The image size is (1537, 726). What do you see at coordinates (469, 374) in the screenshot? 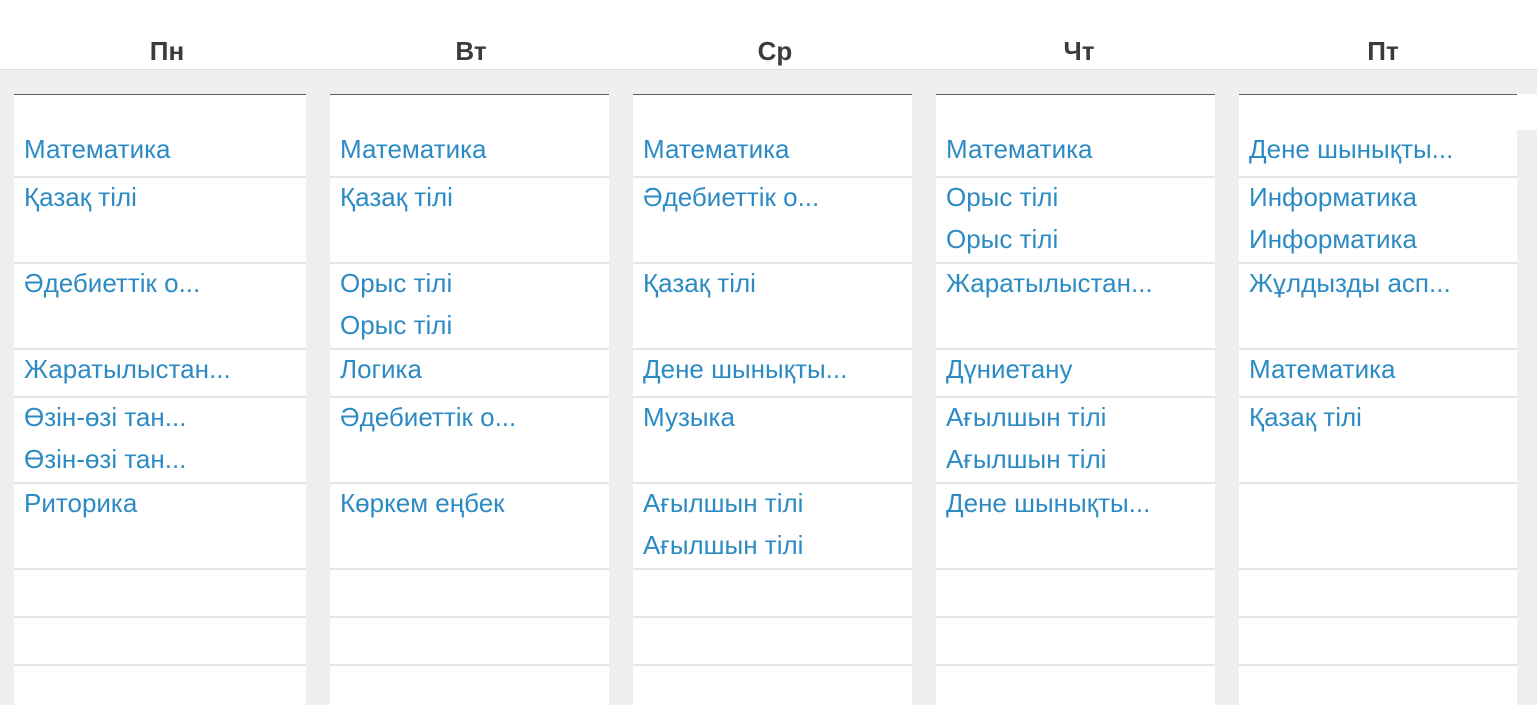
I see `lesson-slot: Логика` at bounding box center [469, 374].